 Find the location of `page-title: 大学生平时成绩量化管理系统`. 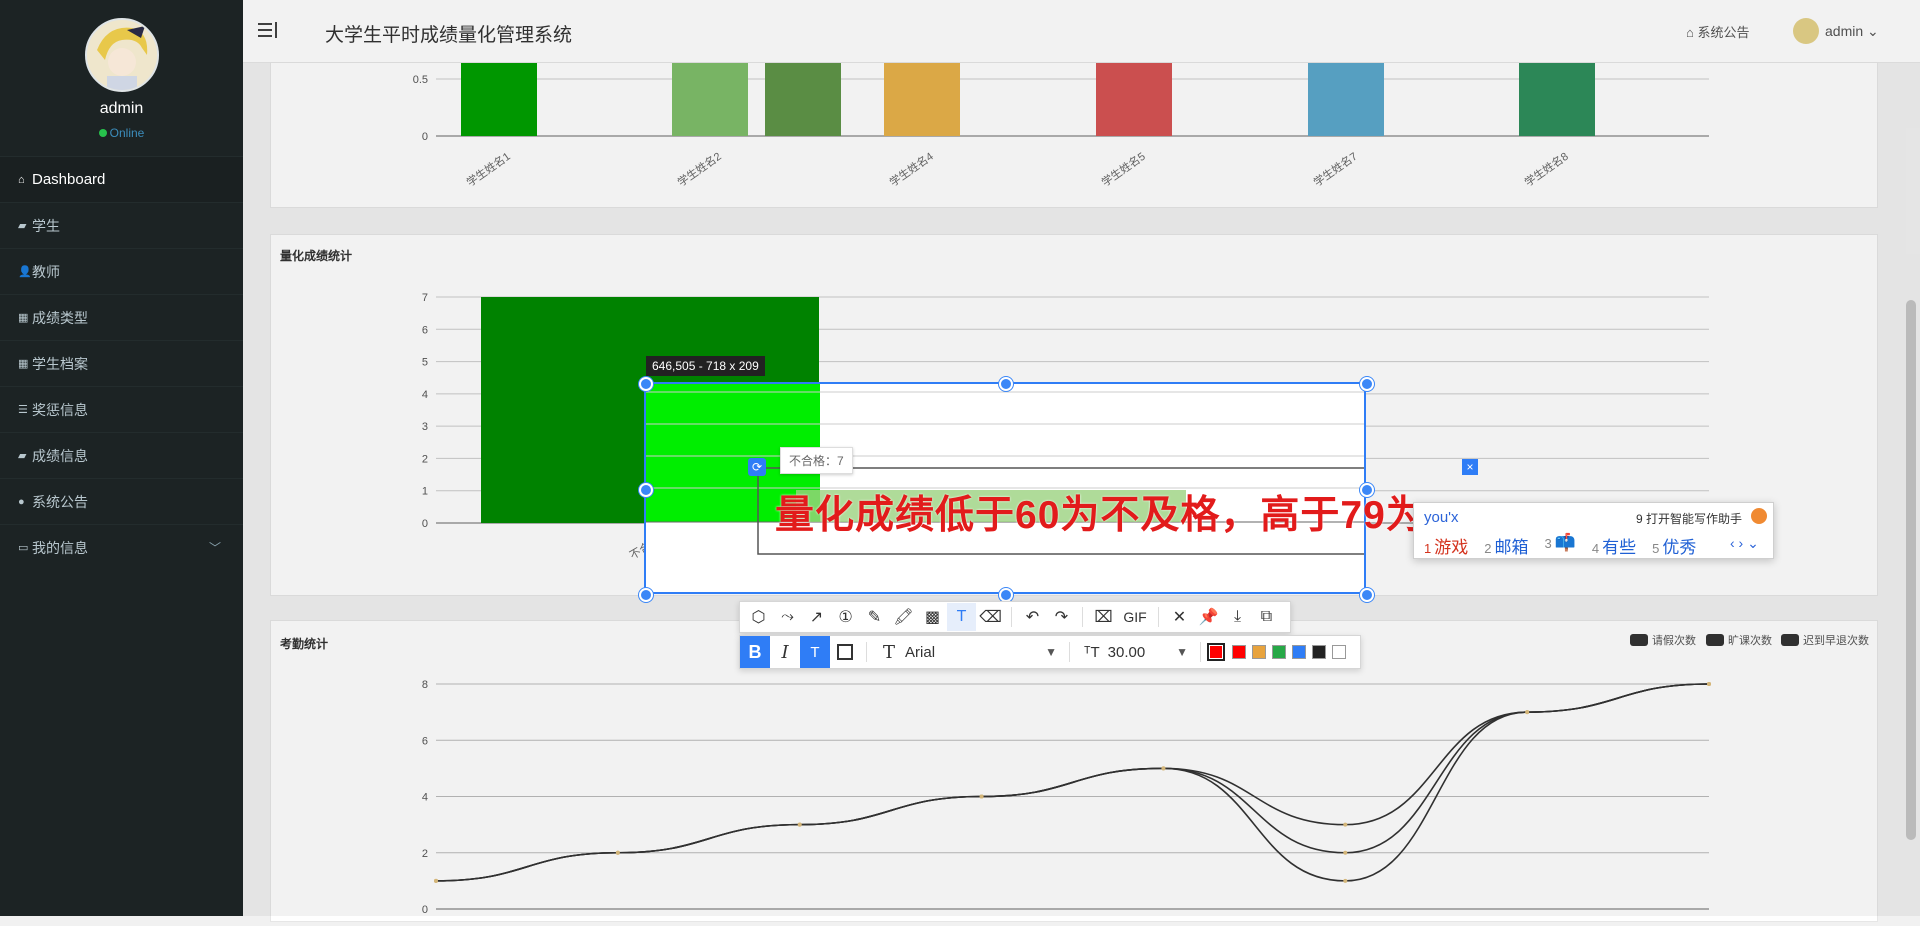

page-title: 大学生平时成绩量化管理系统 is located at coordinates (449, 35).